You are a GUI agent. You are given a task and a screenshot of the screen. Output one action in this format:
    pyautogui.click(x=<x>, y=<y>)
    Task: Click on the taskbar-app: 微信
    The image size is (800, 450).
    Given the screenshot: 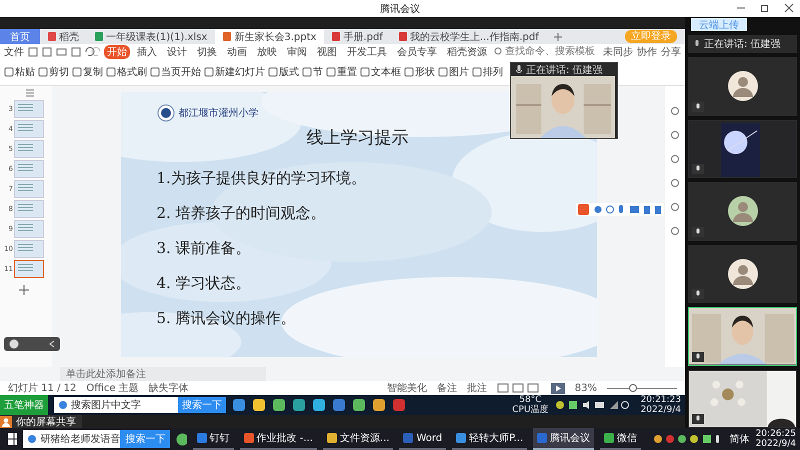 What is the action you would take?
    pyautogui.click(x=621, y=439)
    